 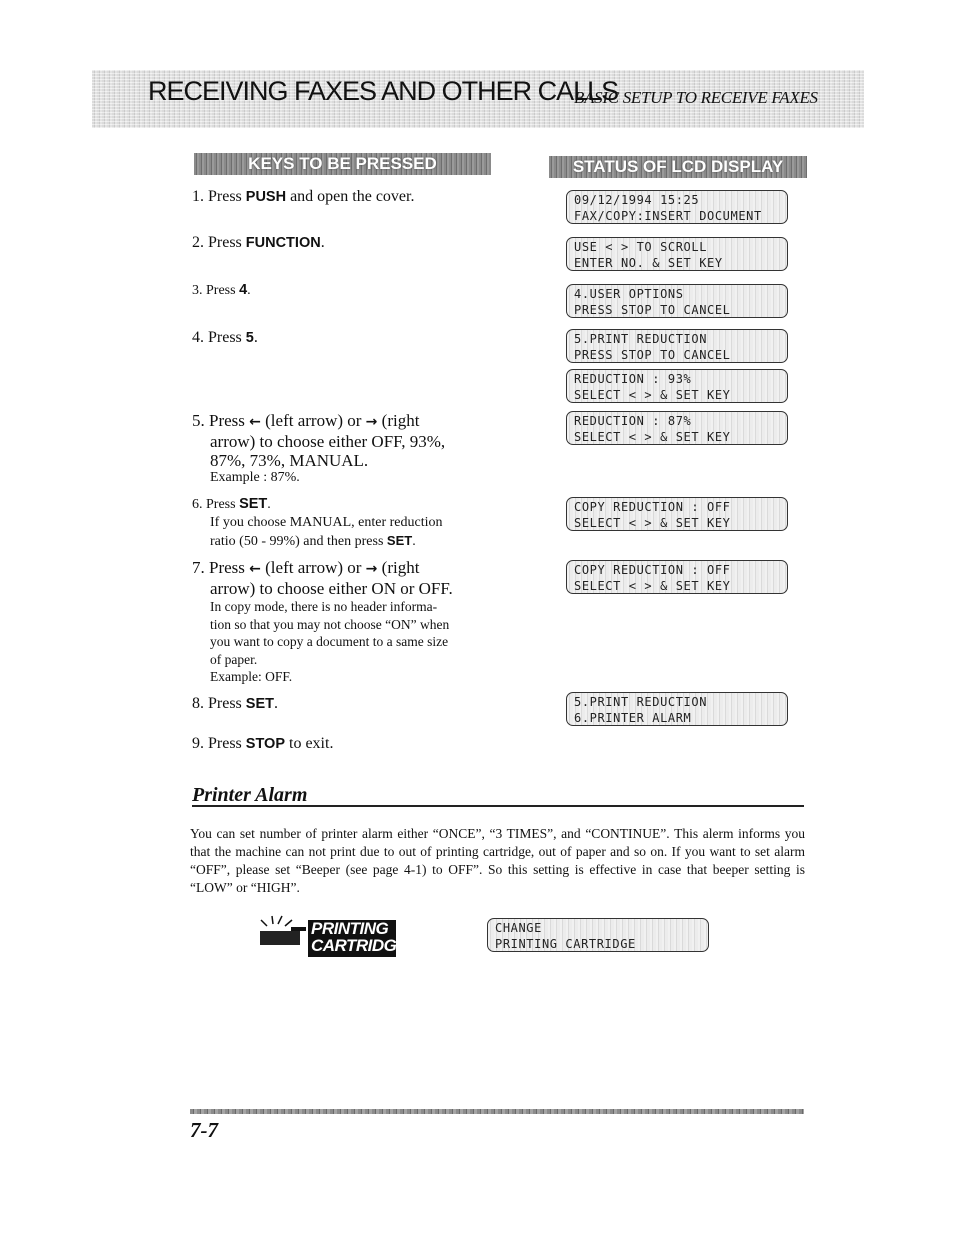 What do you see at coordinates (350, 928) in the screenshot?
I see `indicator-line: PRINTING` at bounding box center [350, 928].